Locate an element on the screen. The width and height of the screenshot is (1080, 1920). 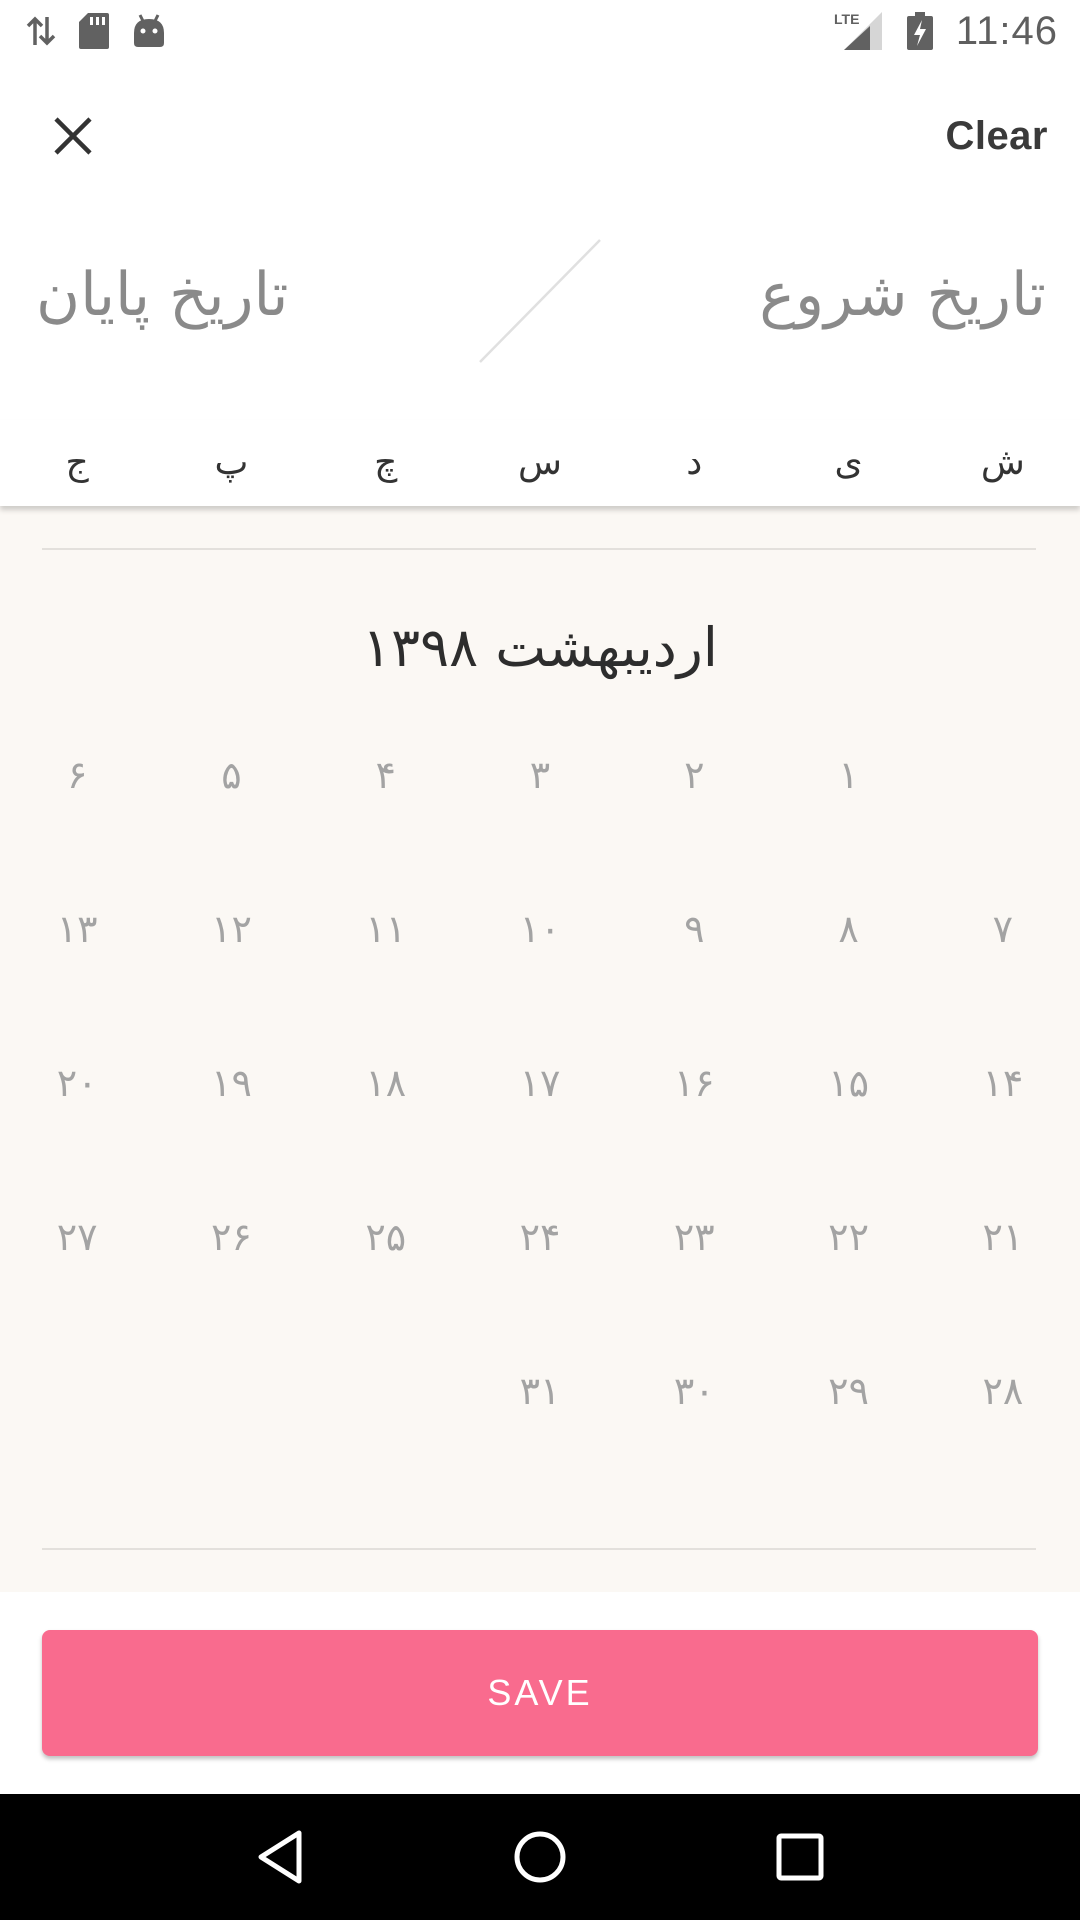
date-range-header: تاریخ پایان تاریخ شروع is located at coordinates (540, 310).